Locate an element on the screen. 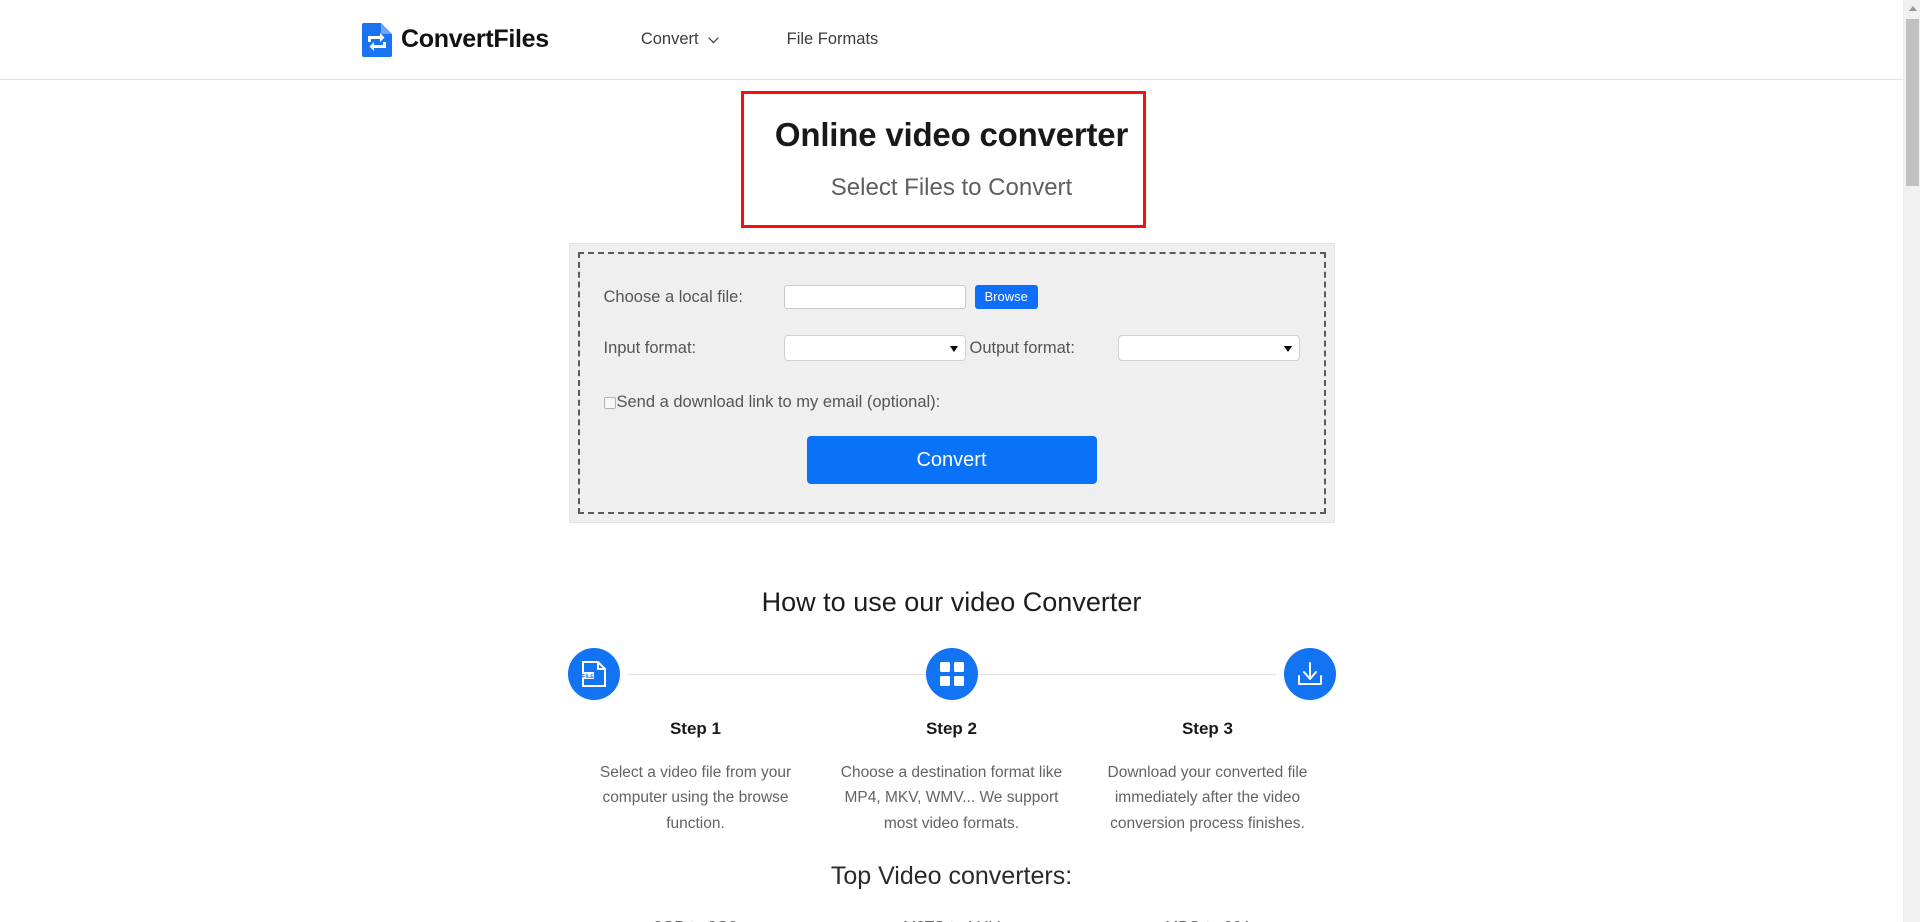 The image size is (1920, 922). output-format-label: Output format: is located at coordinates (1022, 347).